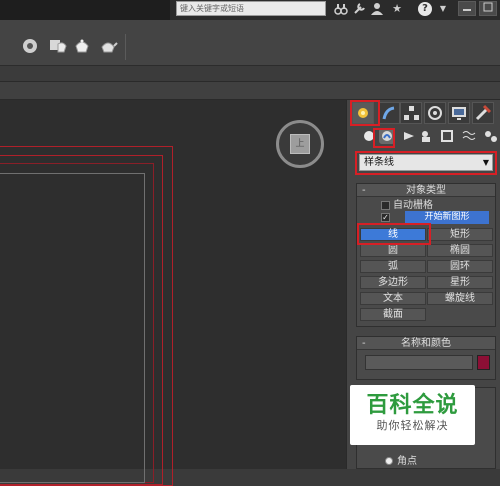  Describe the element at coordinates (393, 250) in the screenshot. I see `circle-button: 圆` at that location.